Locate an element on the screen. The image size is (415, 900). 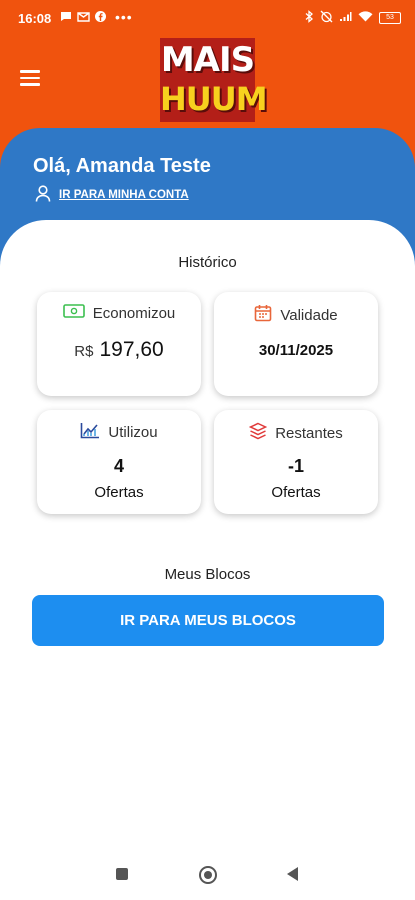
blocks-title: Meus Blocos is located at coordinates (207, 574).